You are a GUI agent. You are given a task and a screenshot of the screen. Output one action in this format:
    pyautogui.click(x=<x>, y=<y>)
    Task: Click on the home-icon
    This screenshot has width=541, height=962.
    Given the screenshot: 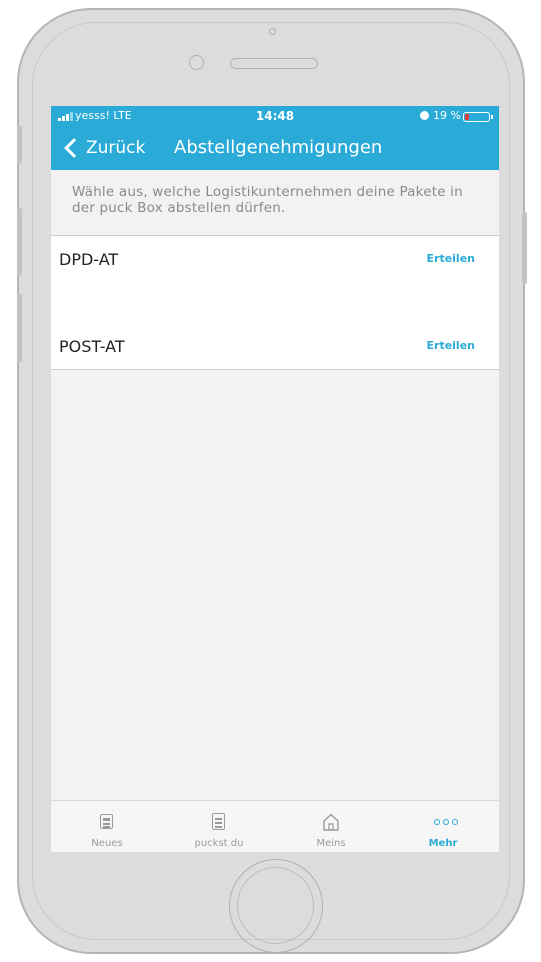 What is the action you would take?
    pyautogui.click(x=331, y=822)
    